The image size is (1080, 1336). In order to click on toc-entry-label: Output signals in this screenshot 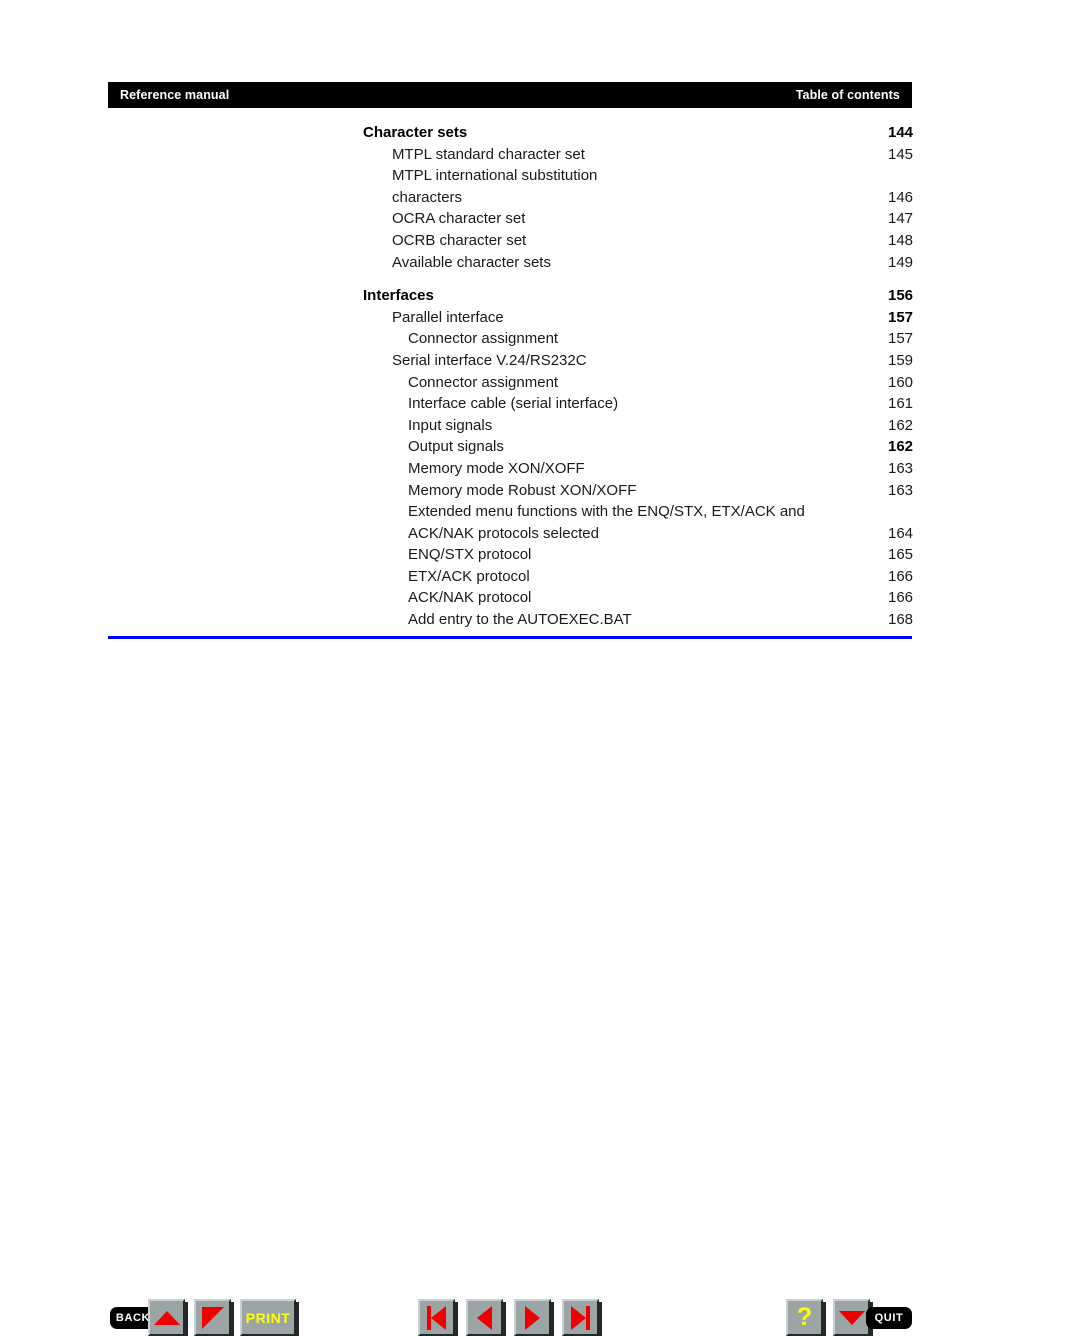, I will do `click(456, 447)`.